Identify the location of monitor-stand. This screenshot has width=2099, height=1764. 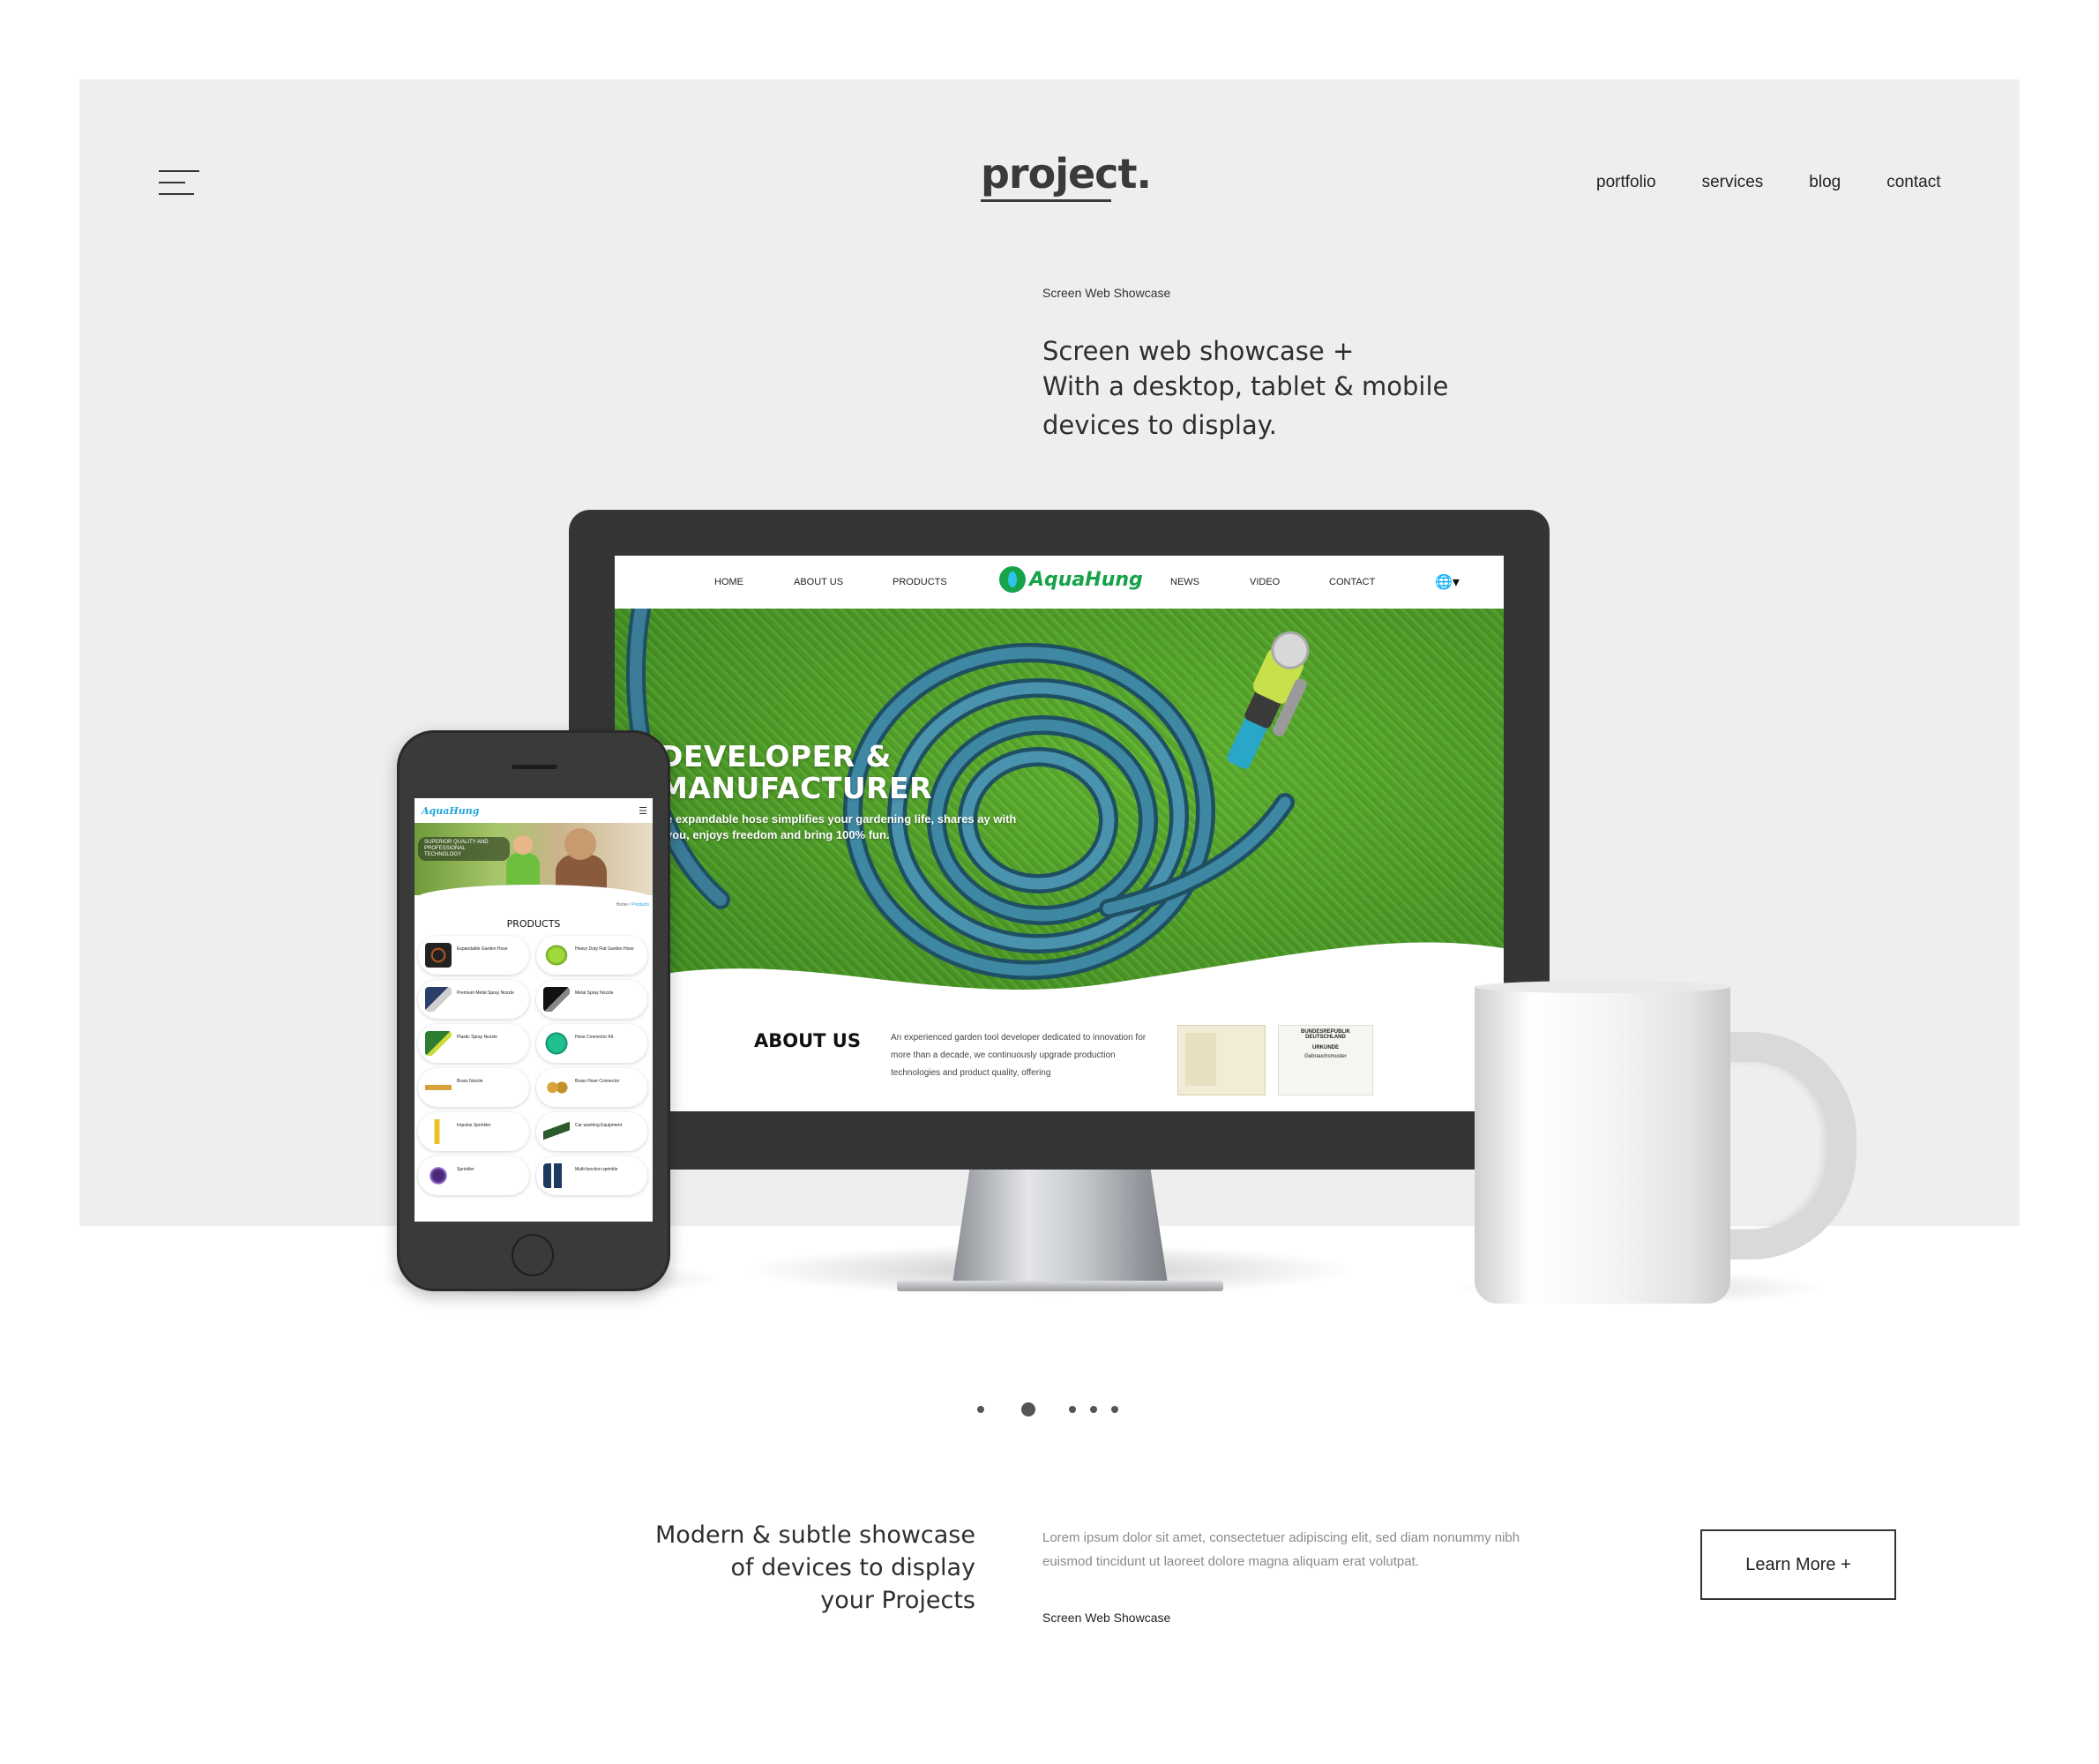
(1060, 1226).